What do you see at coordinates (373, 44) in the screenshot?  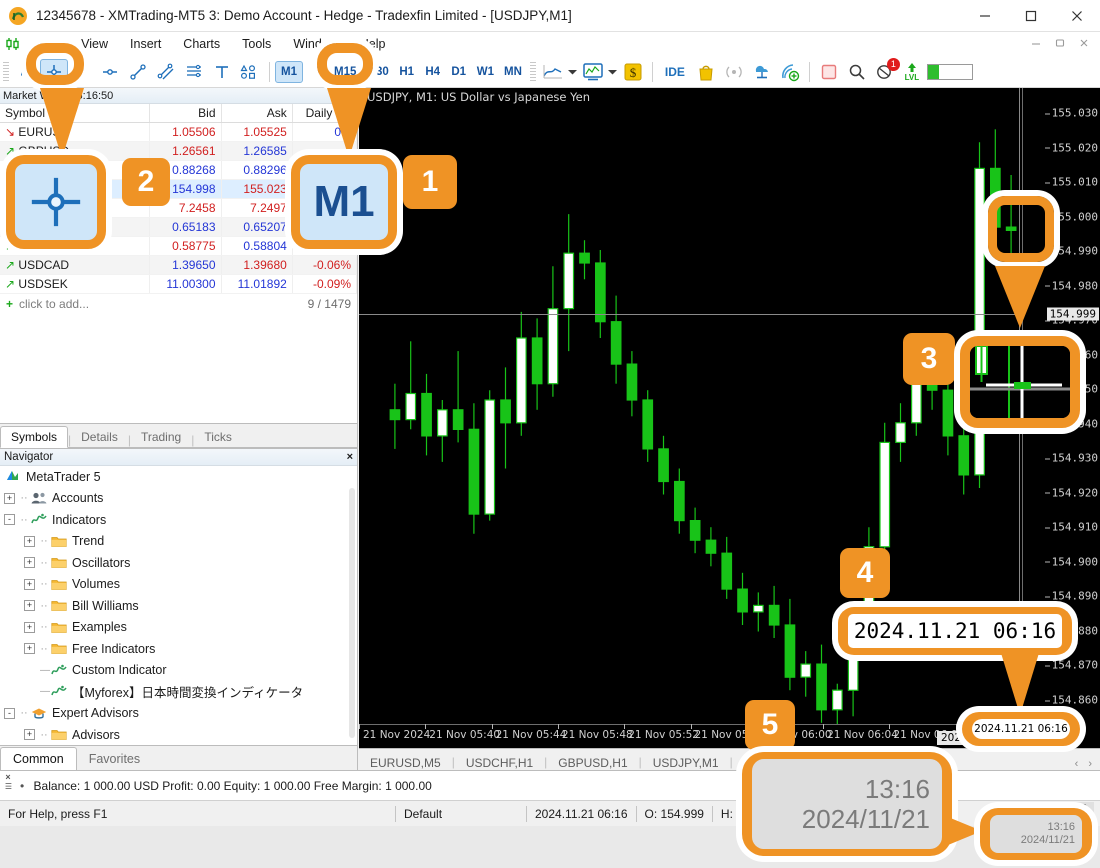 I see `menu-item-help: Help` at bounding box center [373, 44].